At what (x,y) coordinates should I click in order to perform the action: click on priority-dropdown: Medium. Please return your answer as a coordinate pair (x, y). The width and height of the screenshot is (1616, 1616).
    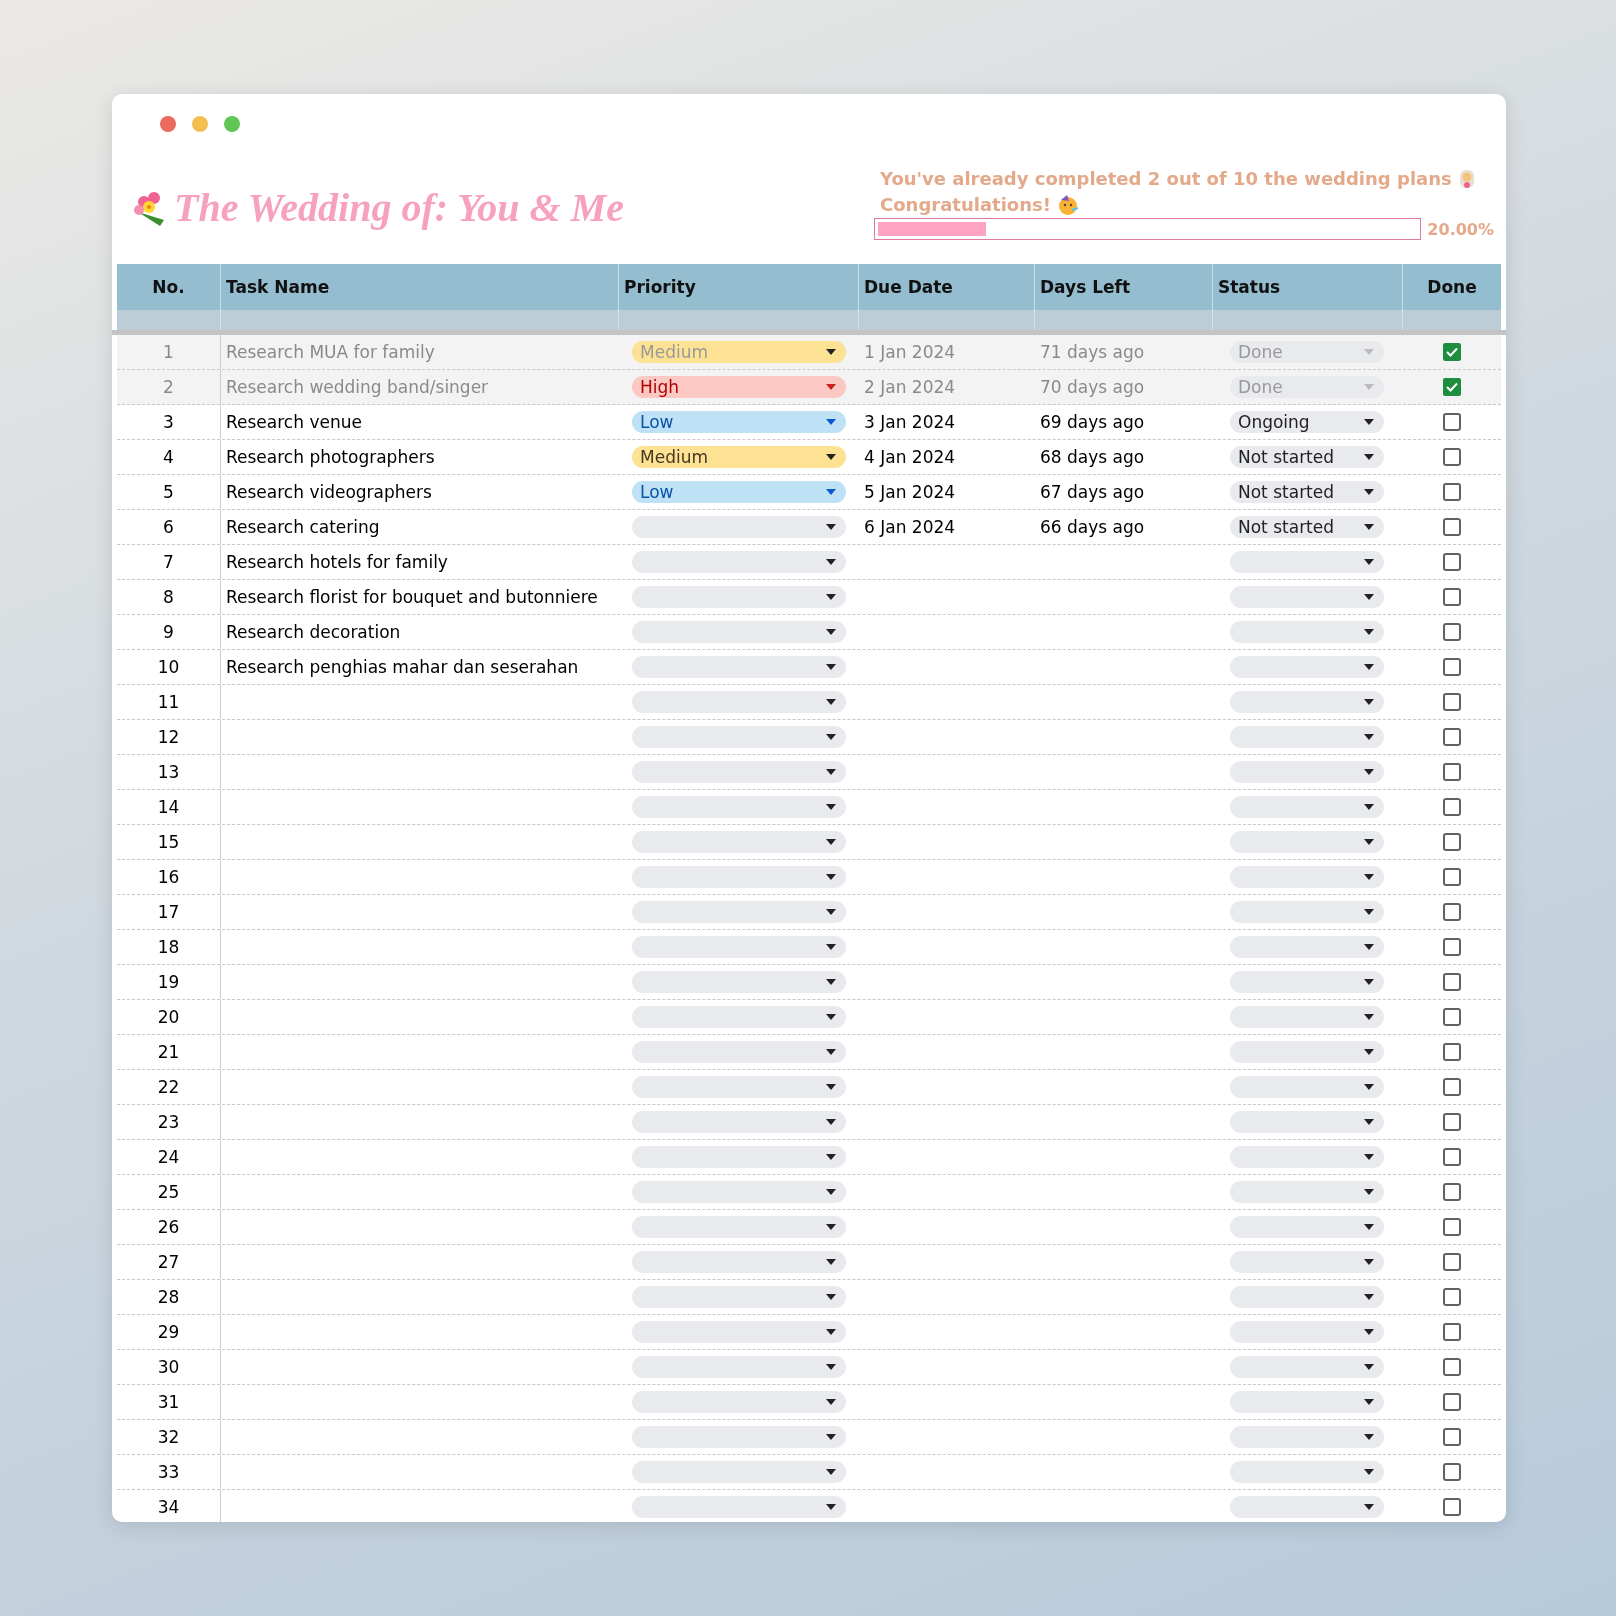
    Looking at the image, I should click on (739, 457).